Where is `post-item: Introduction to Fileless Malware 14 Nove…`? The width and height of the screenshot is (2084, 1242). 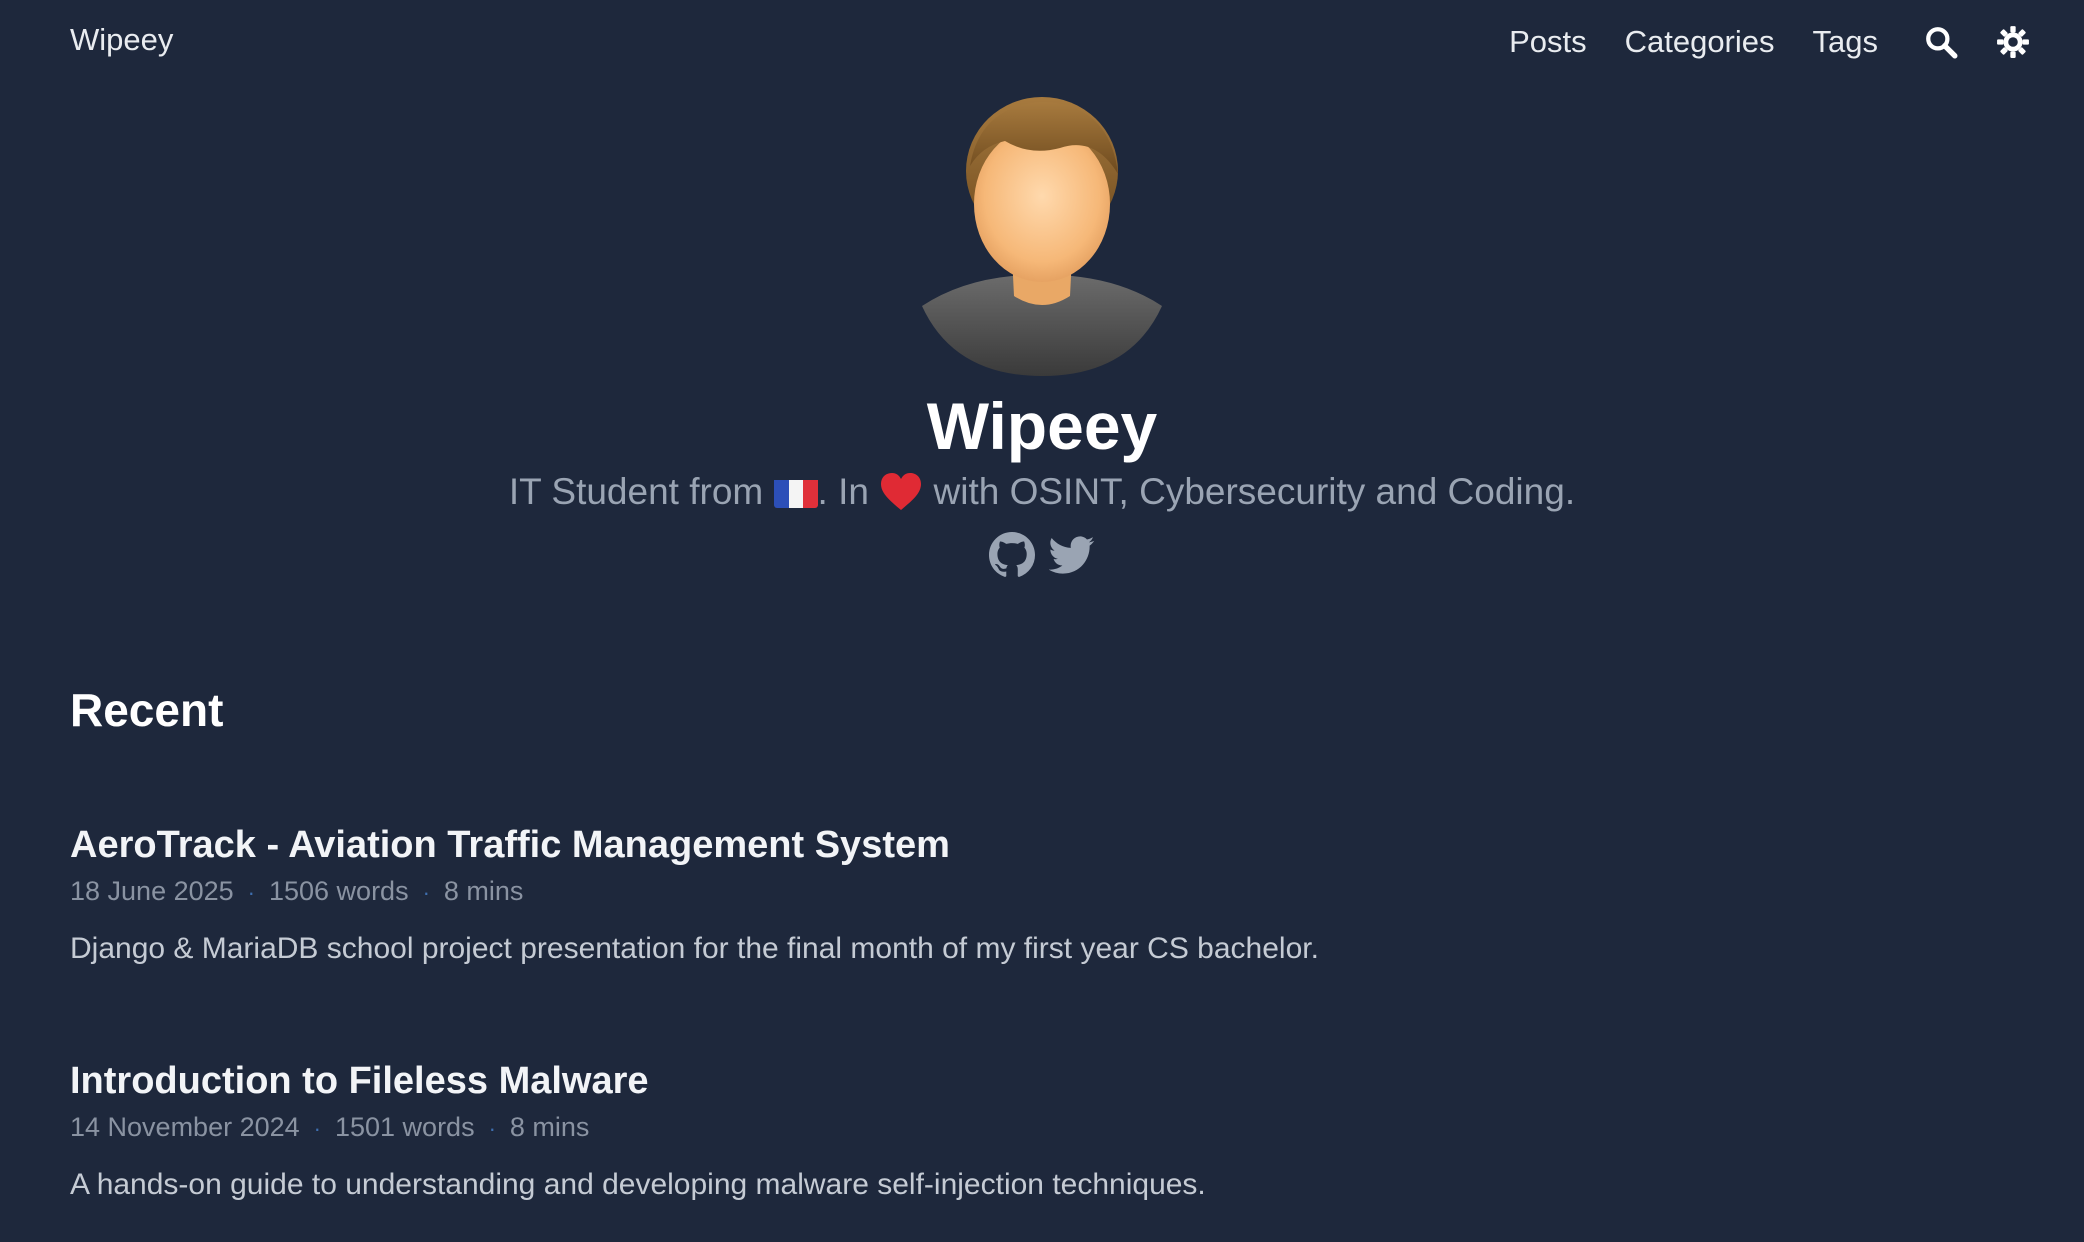 post-item: Introduction to Fileless Malware 14 Nove… is located at coordinates (1020, 1131).